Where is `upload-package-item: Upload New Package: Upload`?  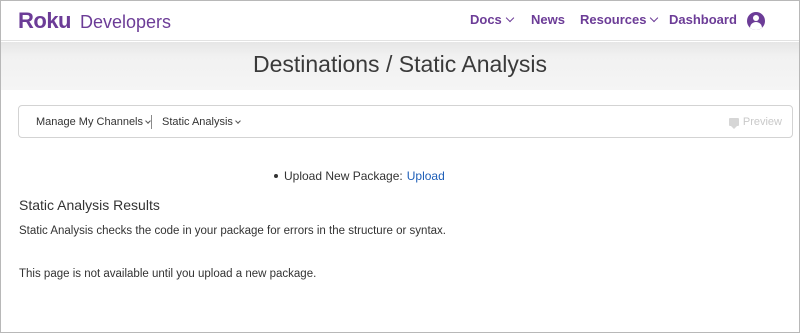 upload-package-item: Upload New Package: Upload is located at coordinates (359, 176).